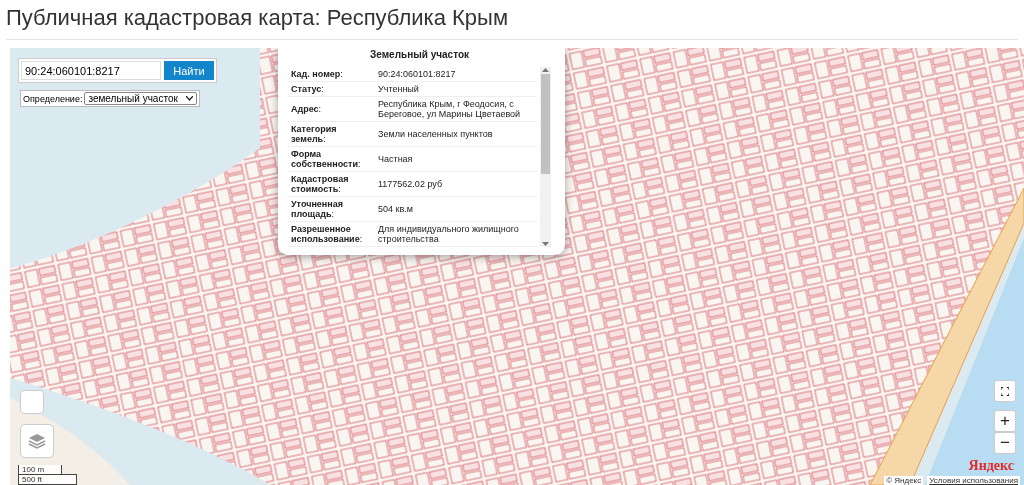  What do you see at coordinates (140, 98) in the screenshot?
I see `definition-dropdown: земельный участок` at bounding box center [140, 98].